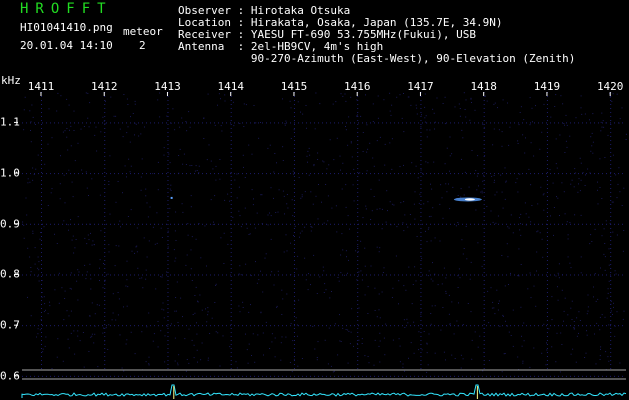 The image size is (629, 400). I want to click on x-tick-label: 1420, so click(610, 86).